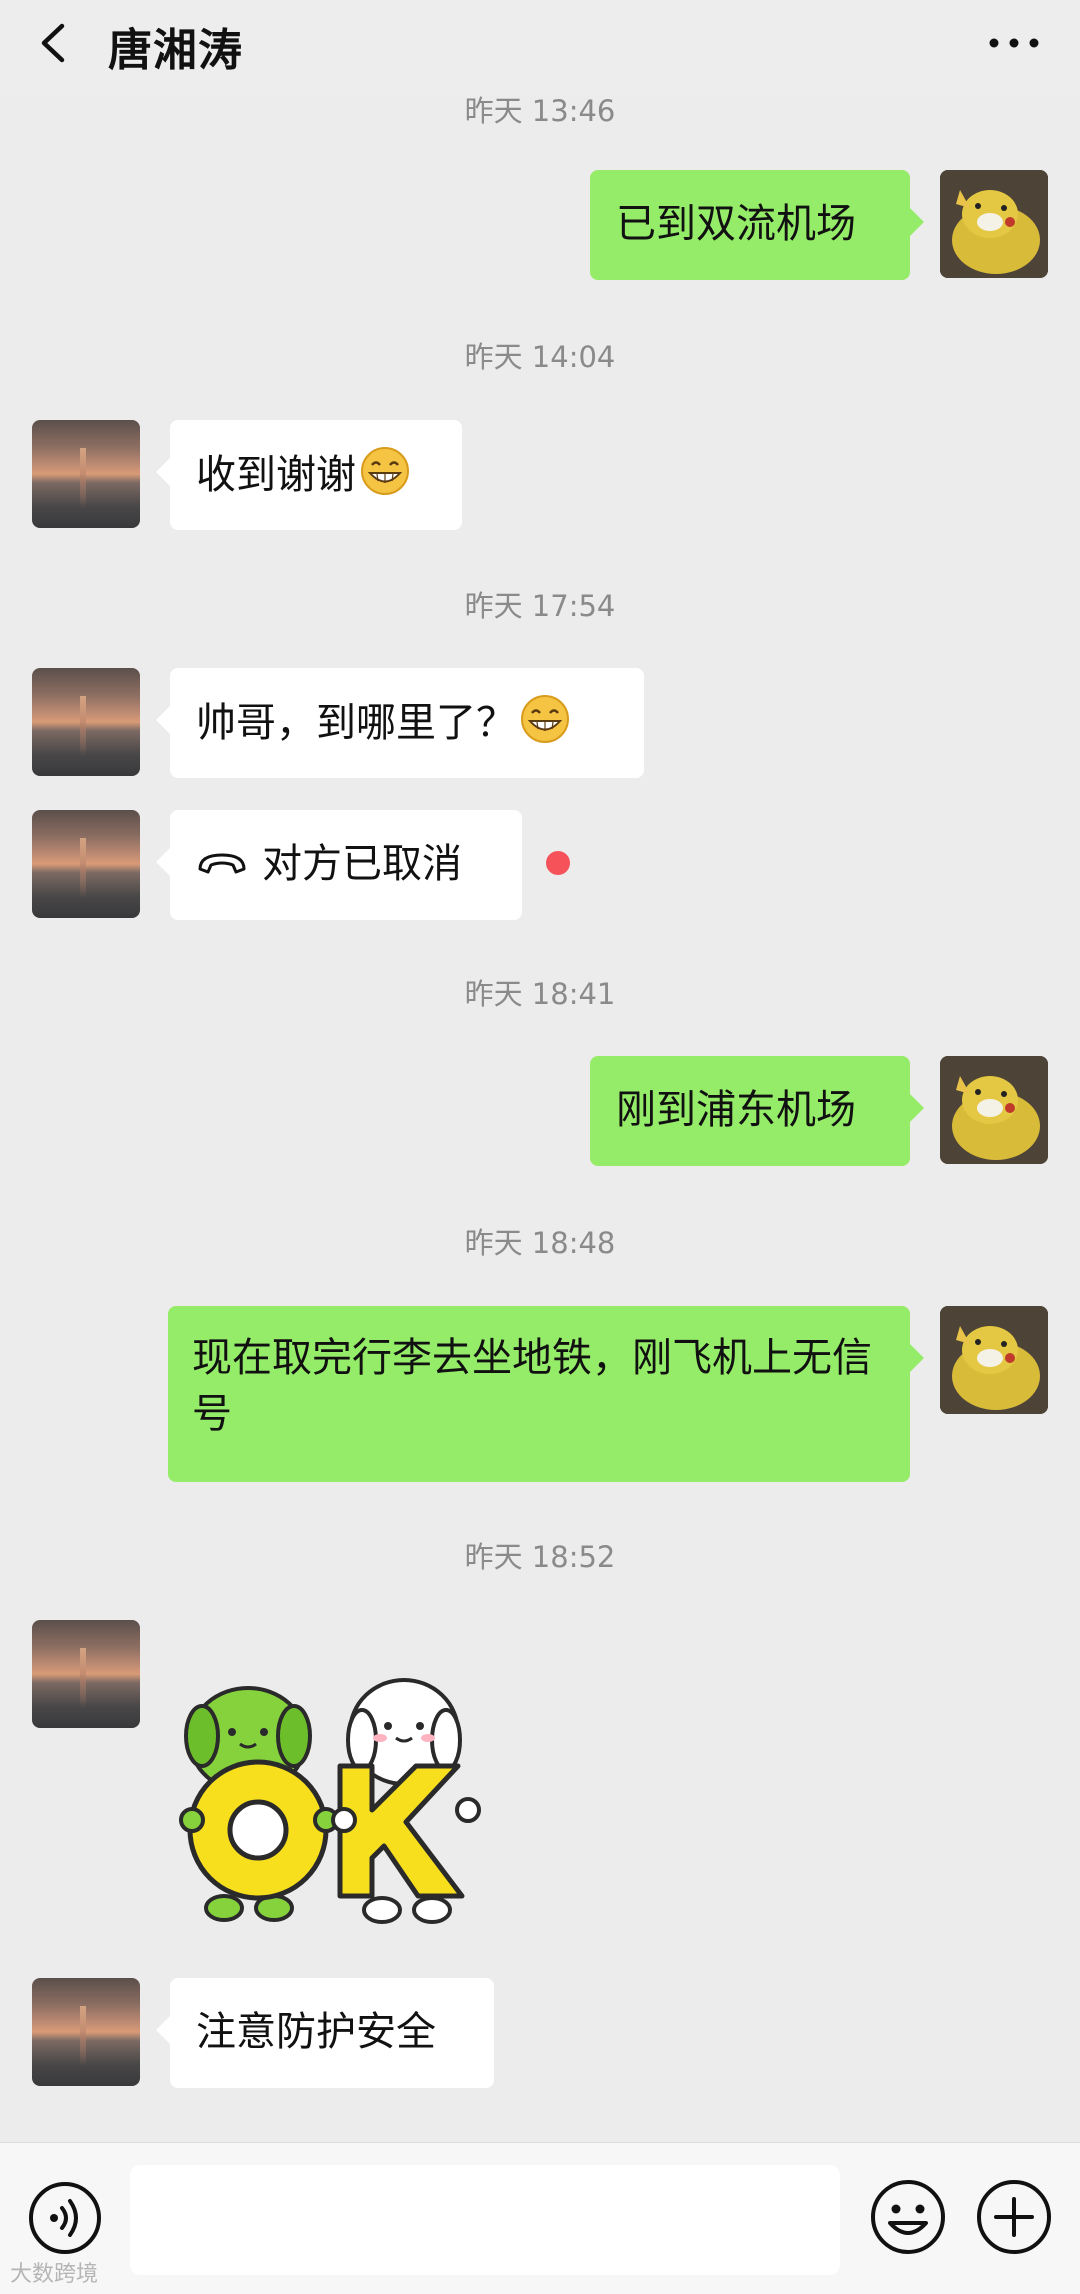 The image size is (1080, 2294). I want to click on message-bubble-outgoing: 已到双流机场, so click(757, 225).